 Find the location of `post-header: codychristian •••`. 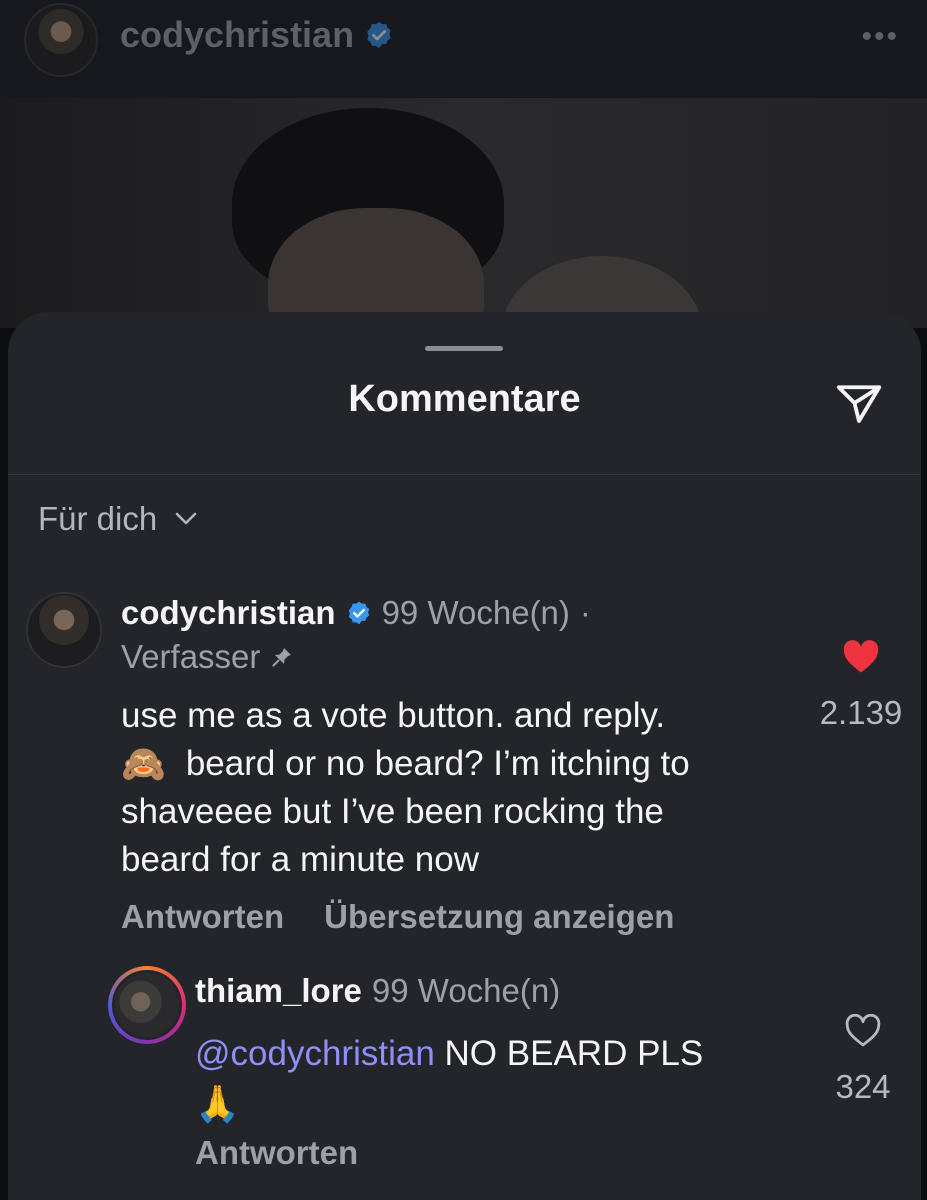

post-header: codychristian ••• is located at coordinates (463, 49).